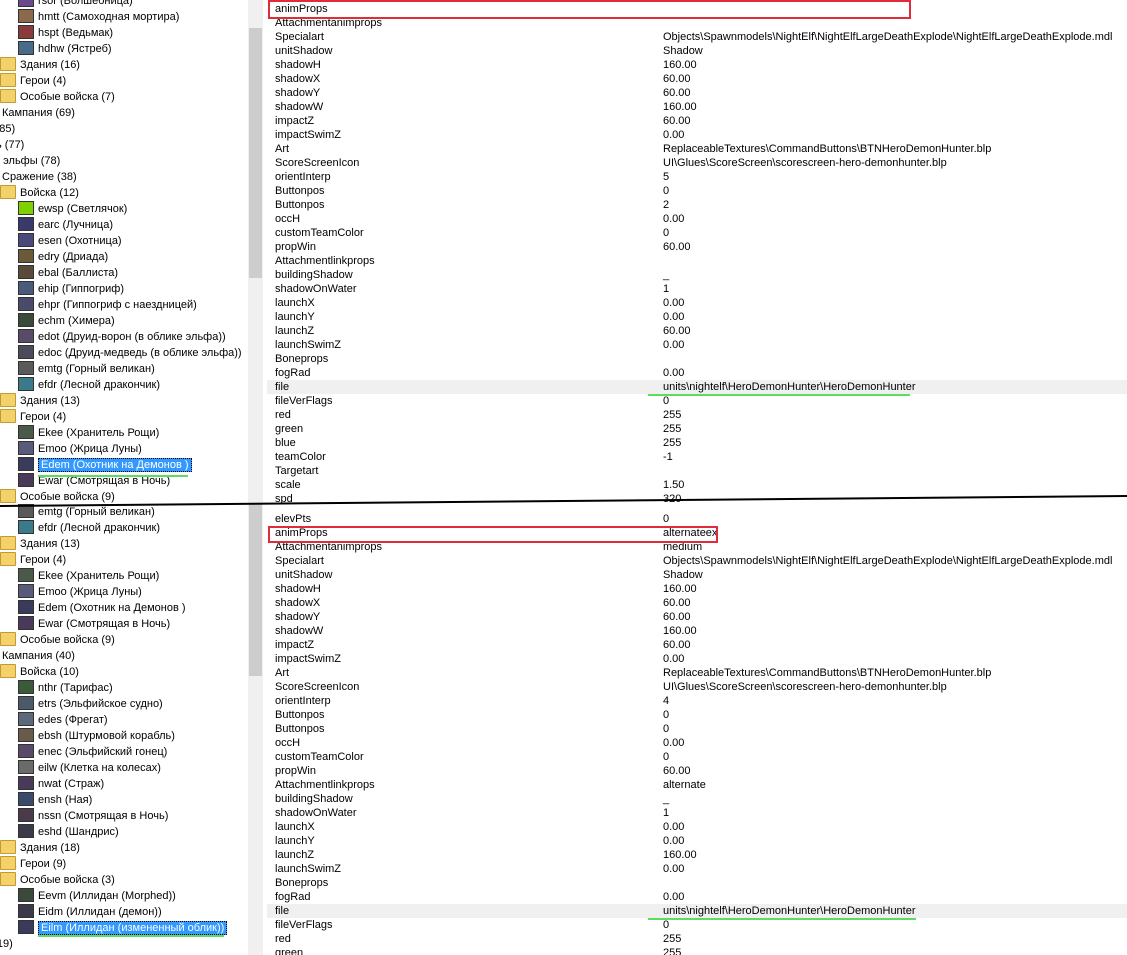  Describe the element at coordinates (697, 359) in the screenshot. I see `property-row-boneprops: Boneprops` at that location.